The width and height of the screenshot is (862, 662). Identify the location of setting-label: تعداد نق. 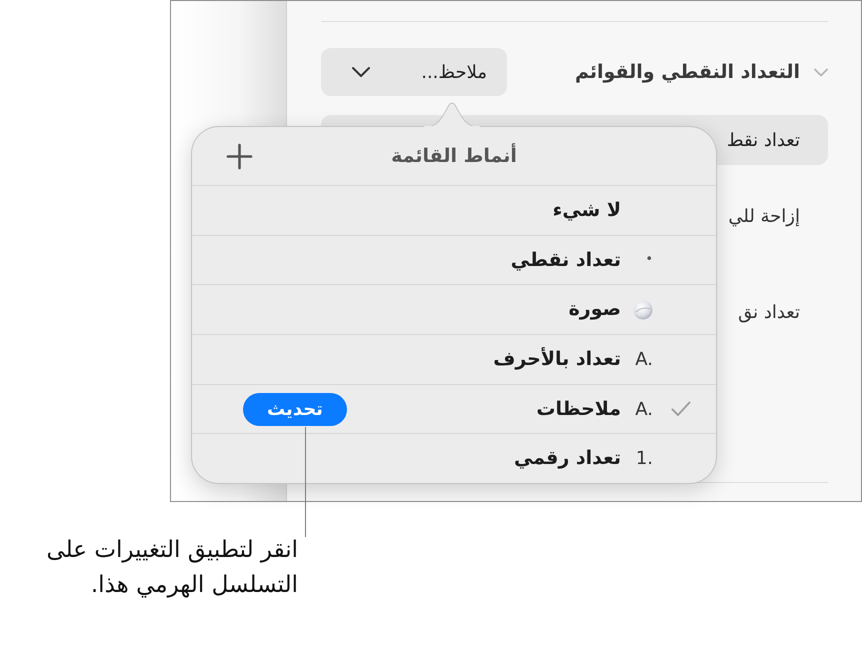
(769, 312).